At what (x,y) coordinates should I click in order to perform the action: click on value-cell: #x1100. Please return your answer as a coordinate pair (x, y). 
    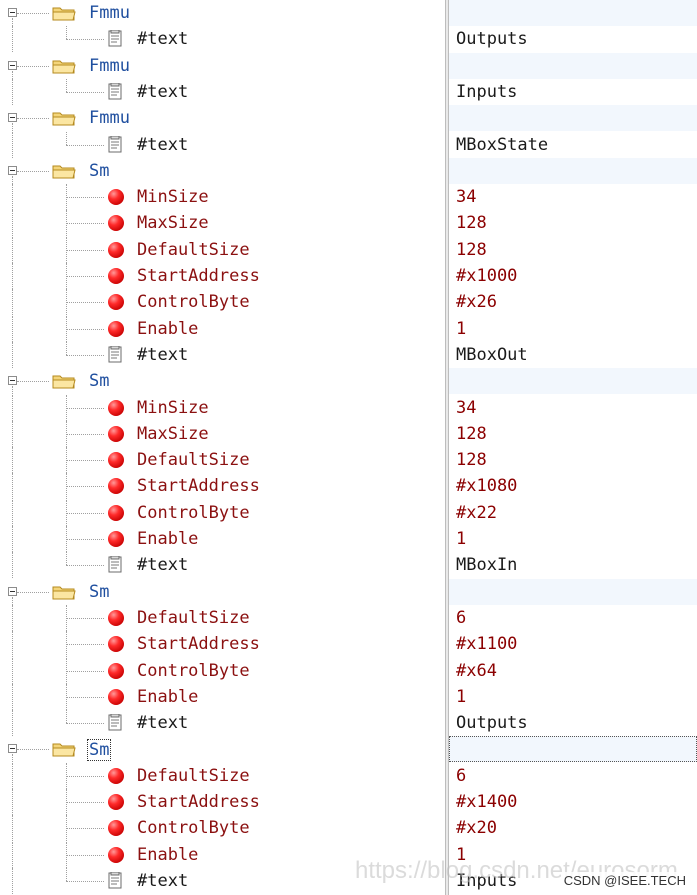
    Looking at the image, I should click on (573, 644).